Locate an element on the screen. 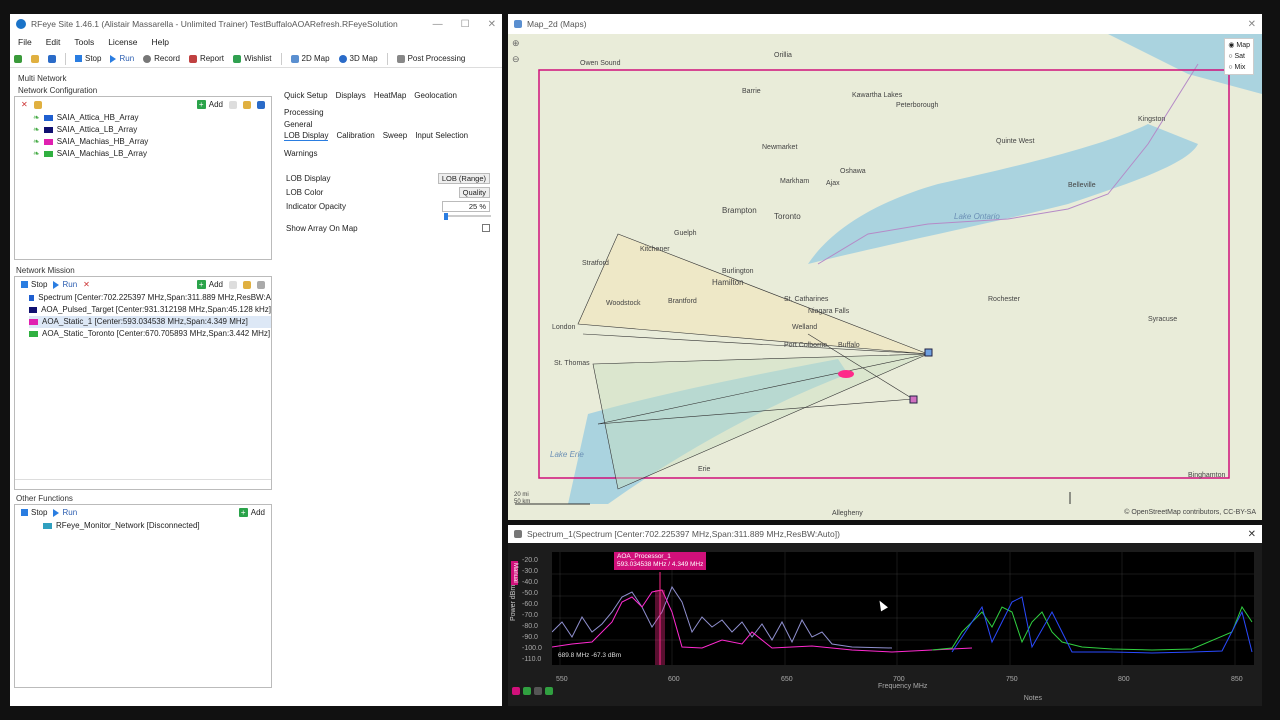 This screenshot has height=720, width=1280. close-icon: ✕ is located at coordinates (492, 24).